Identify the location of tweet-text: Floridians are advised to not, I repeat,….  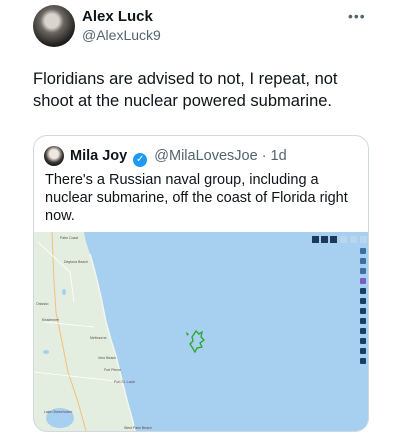
(185, 90).